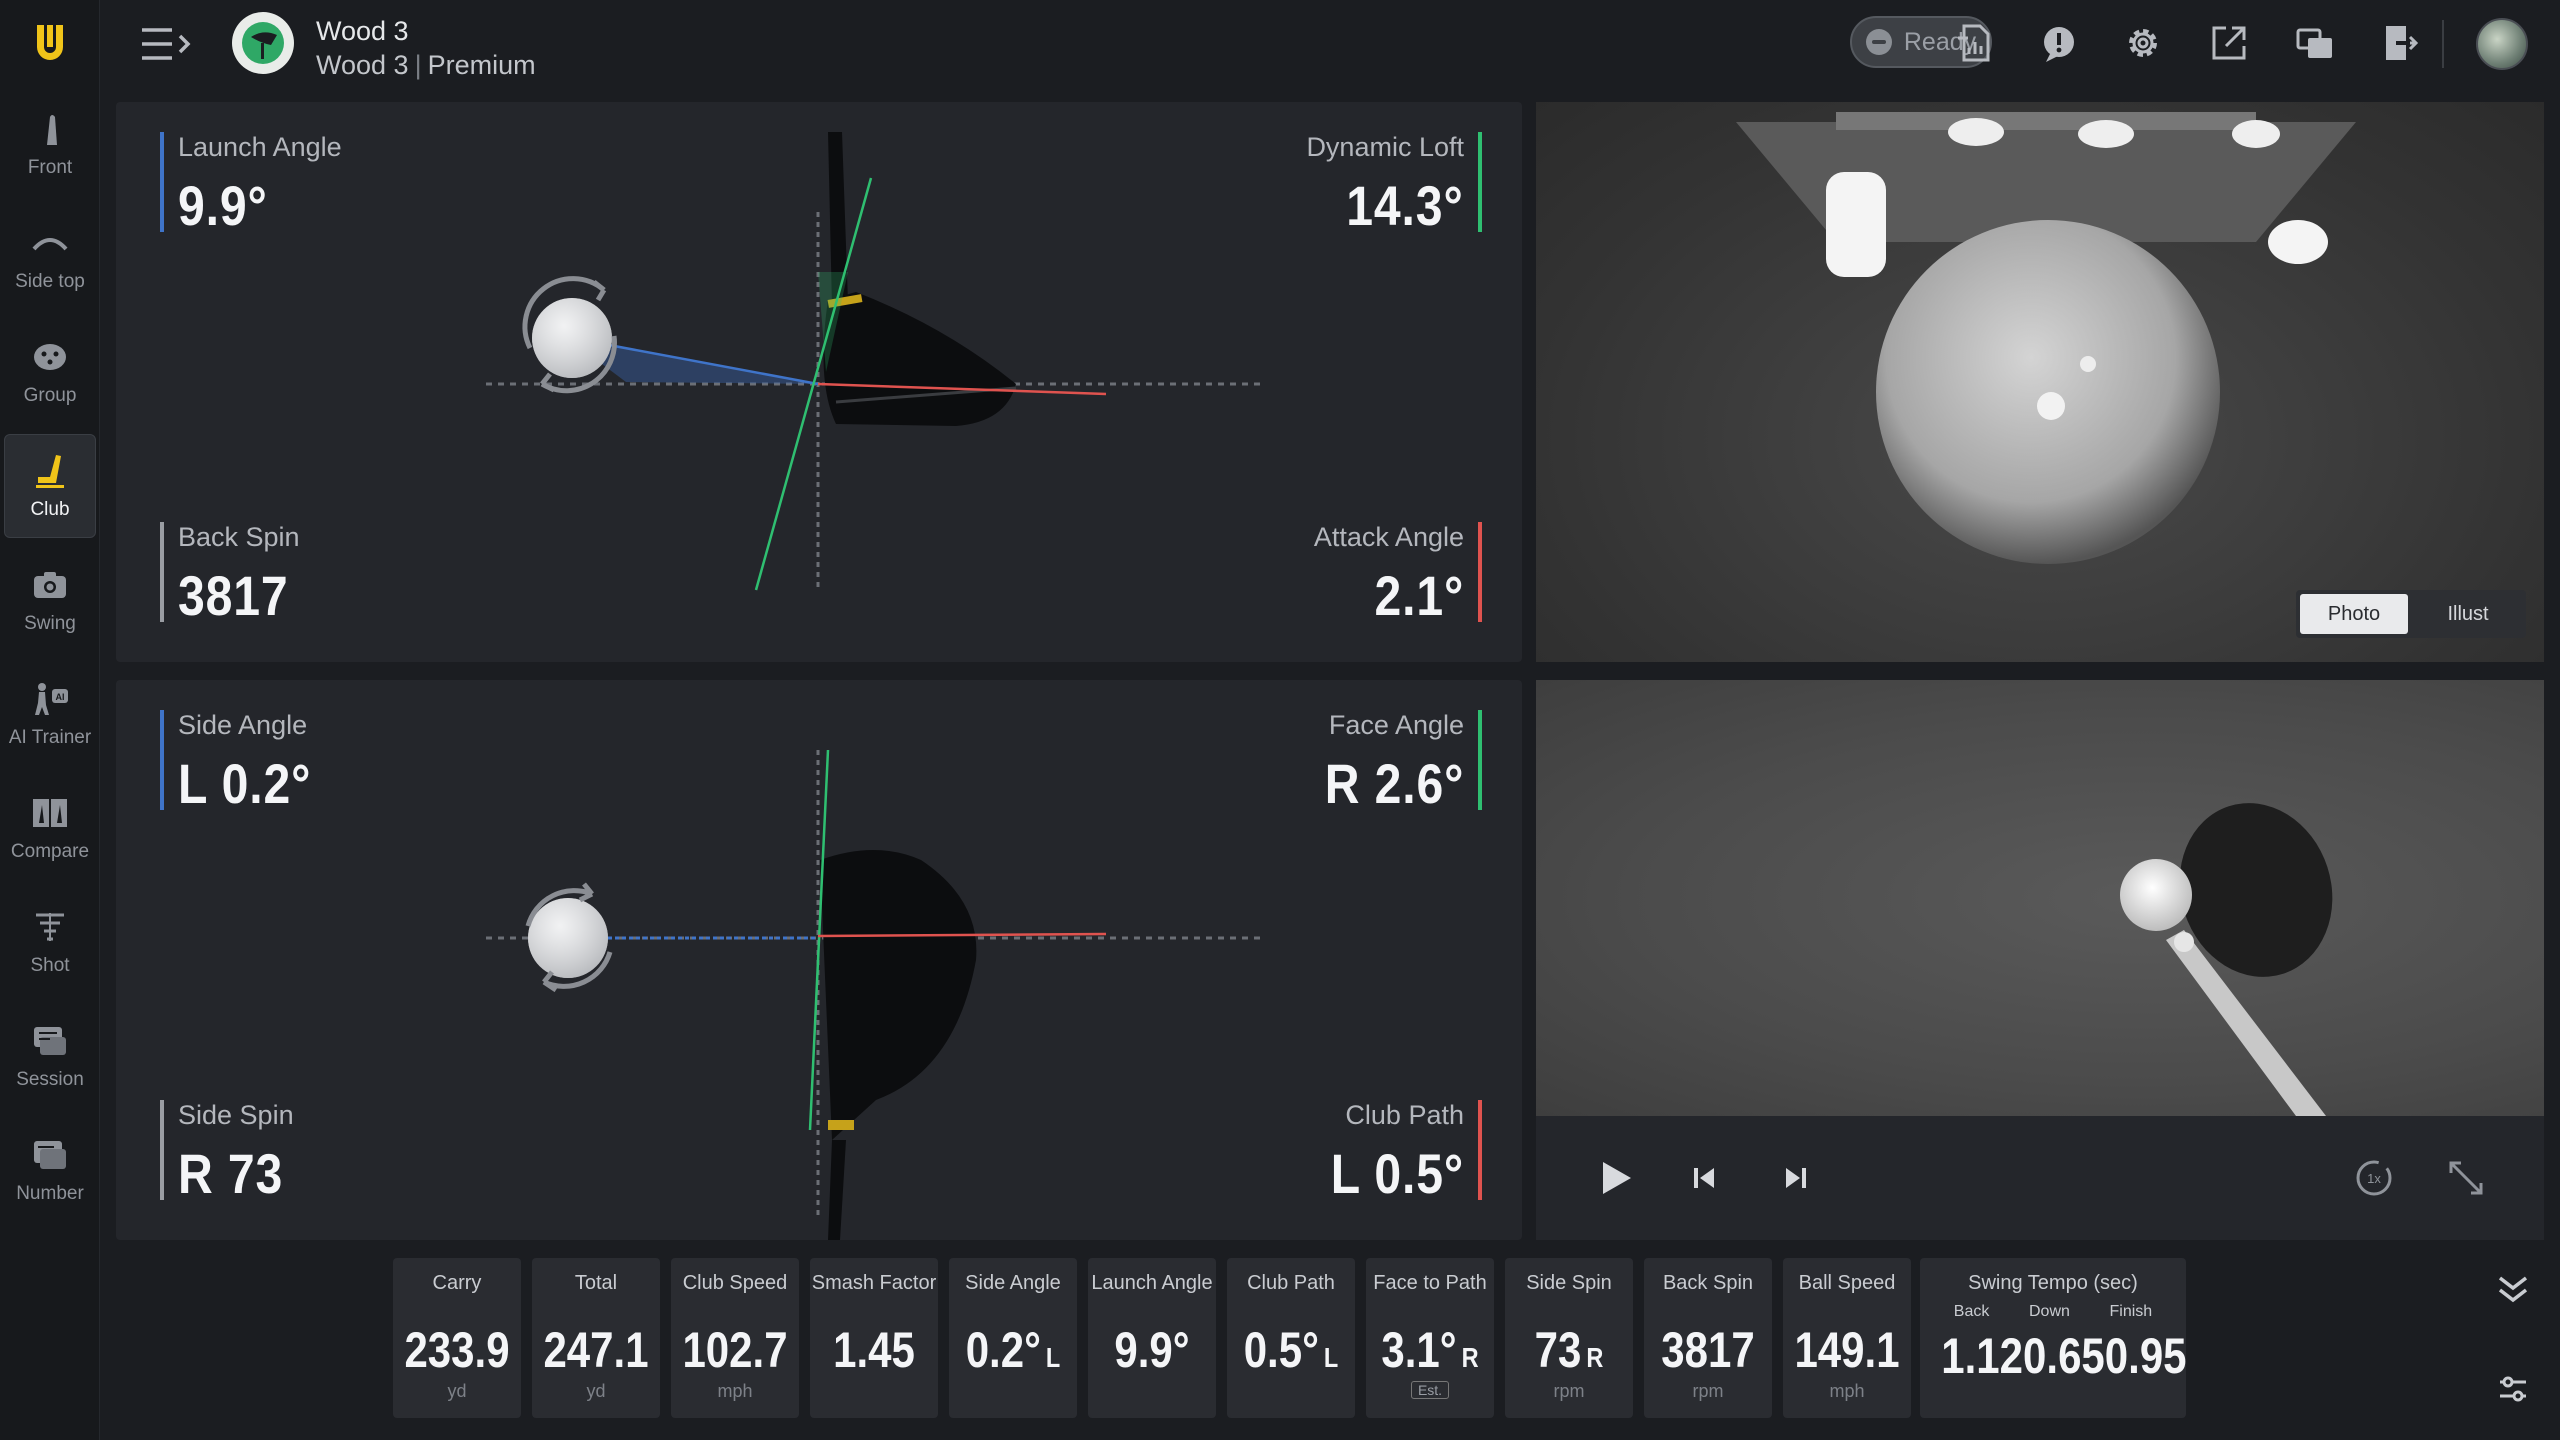 This screenshot has width=2560, height=1440. Describe the element at coordinates (2040, 898) in the screenshot. I see `swing-video-frame` at that location.